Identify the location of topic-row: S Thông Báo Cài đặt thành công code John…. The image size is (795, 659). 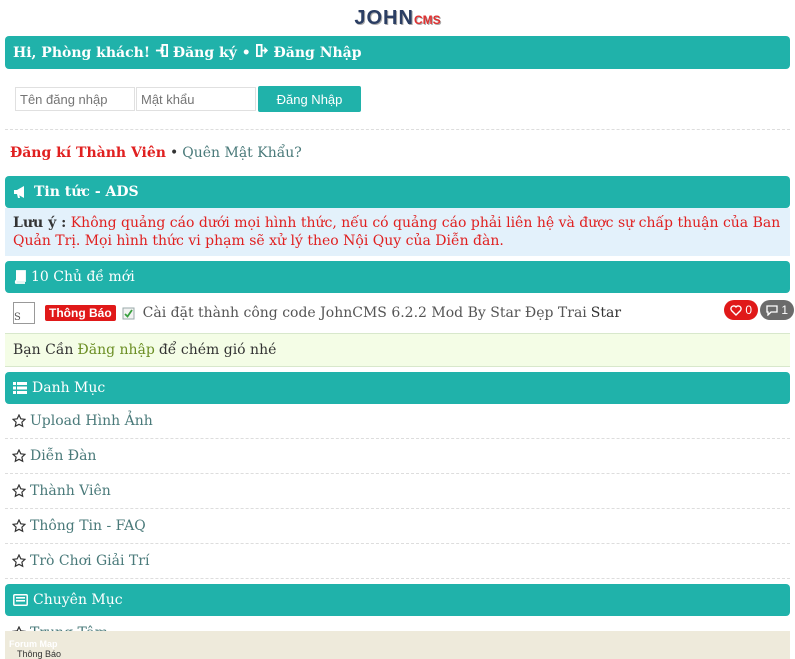
(399, 313).